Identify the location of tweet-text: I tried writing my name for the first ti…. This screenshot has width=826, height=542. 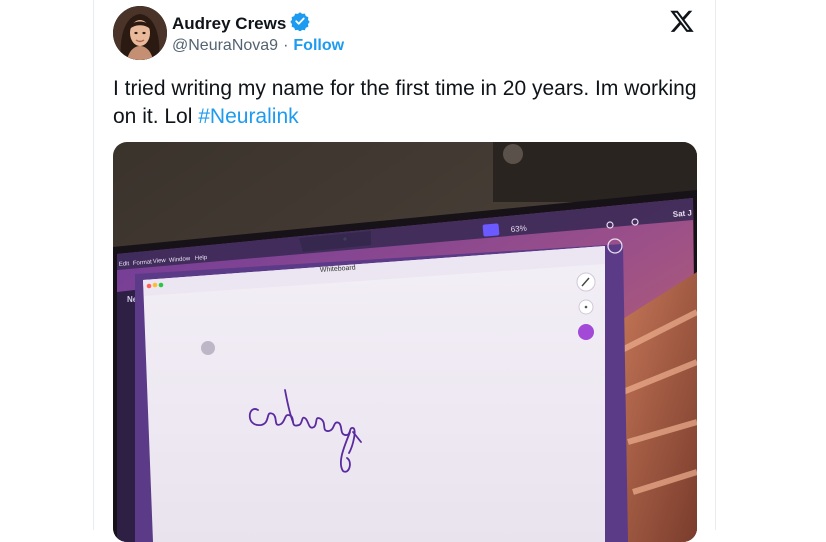
(408, 103).